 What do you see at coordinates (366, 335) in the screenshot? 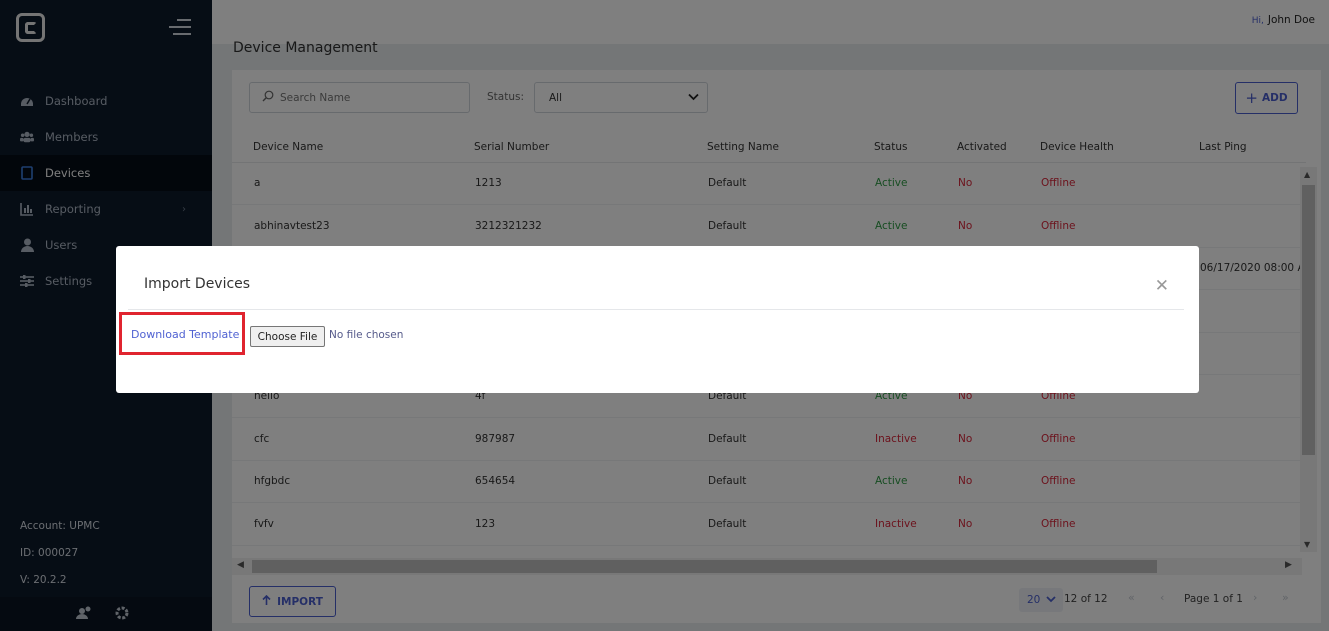
I see `file-status-text: No file chosen` at bounding box center [366, 335].